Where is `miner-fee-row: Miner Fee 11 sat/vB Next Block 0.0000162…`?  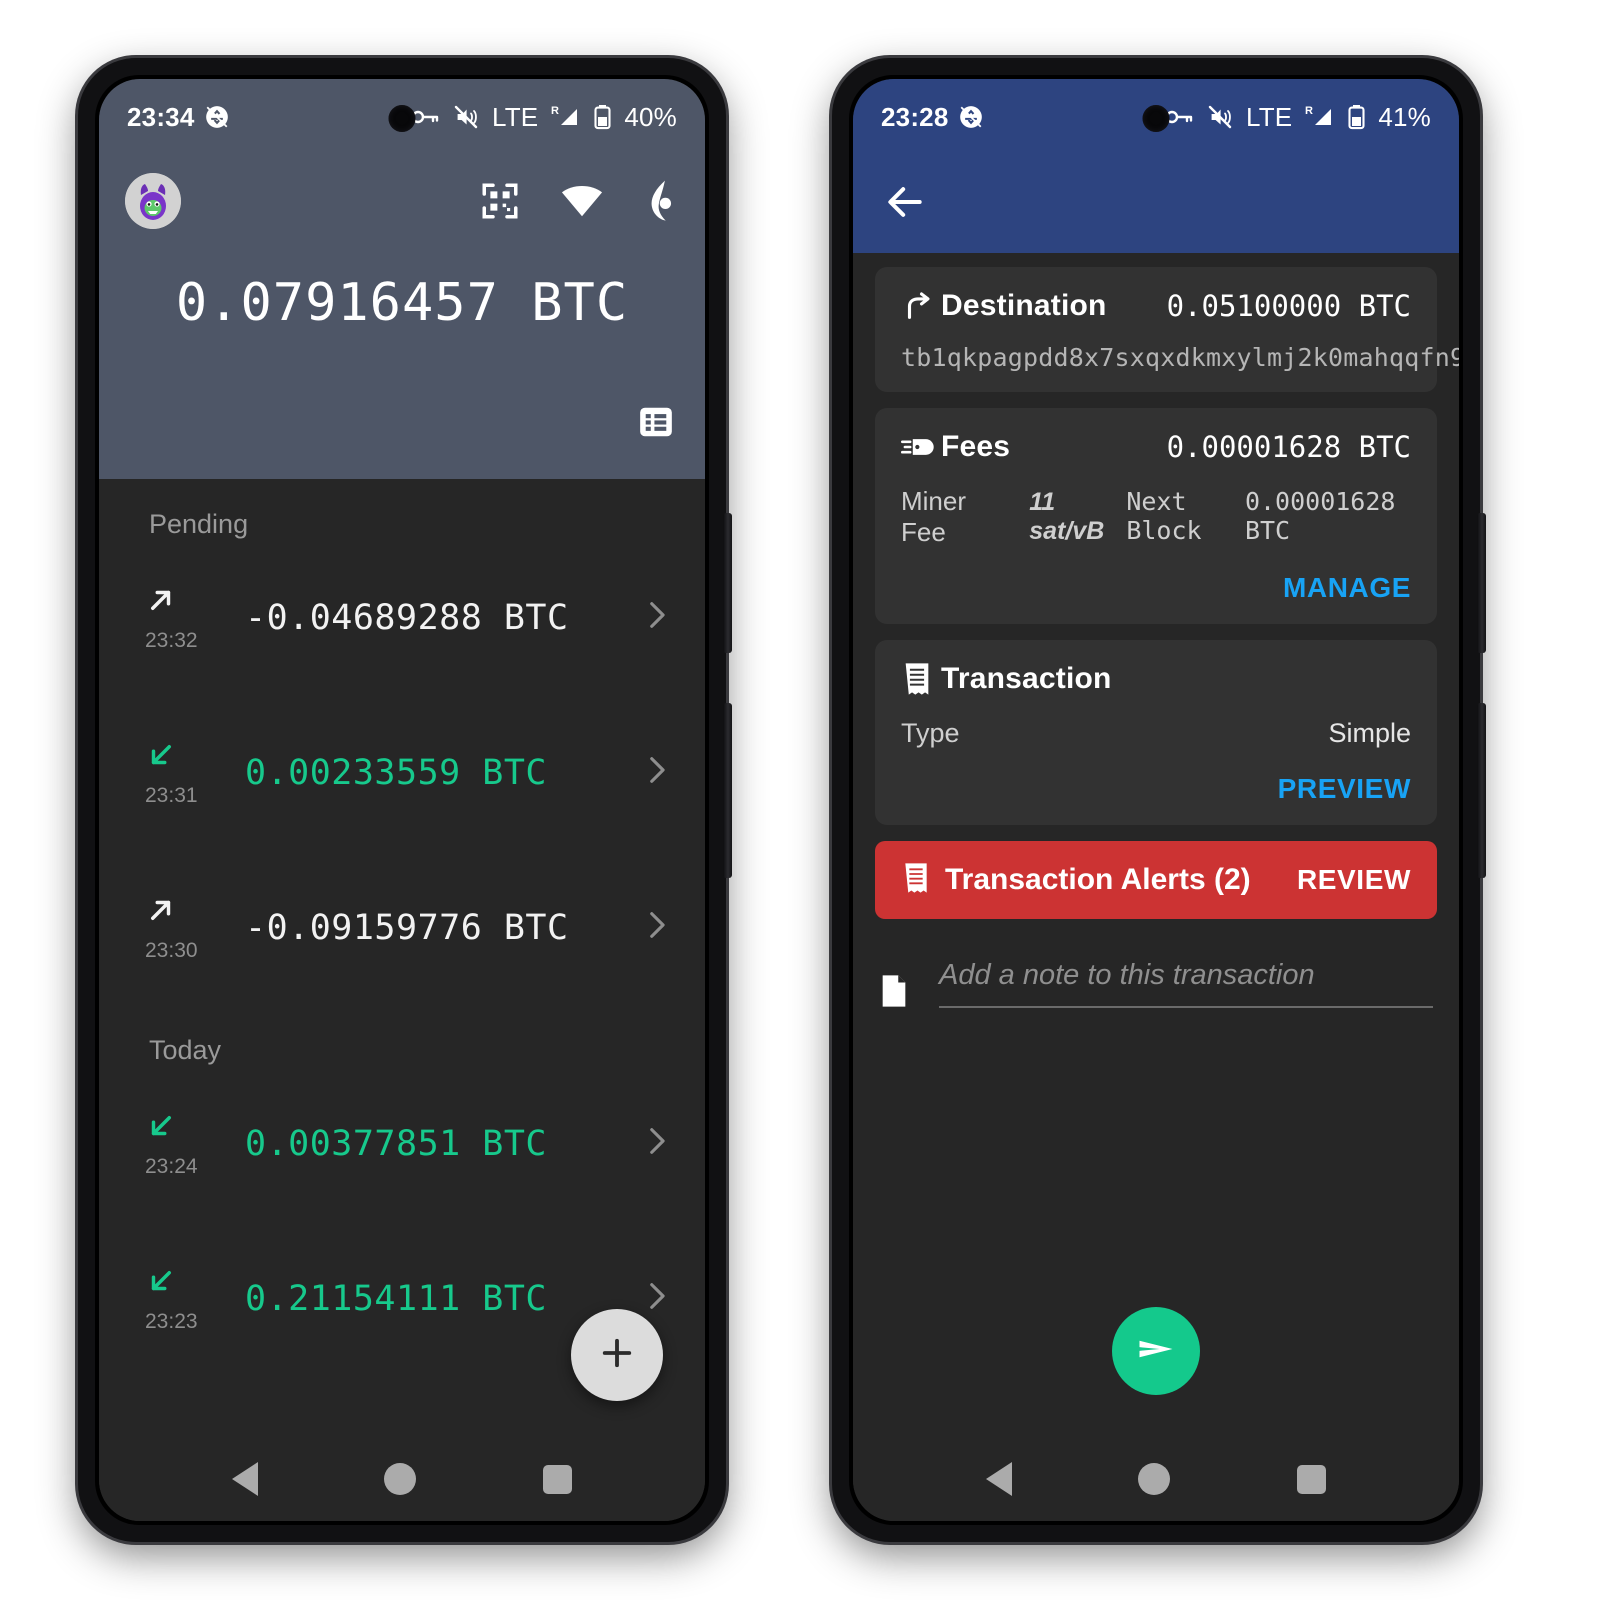 miner-fee-row: Miner Fee 11 sat/vB Next Block 0.0000162… is located at coordinates (1156, 517).